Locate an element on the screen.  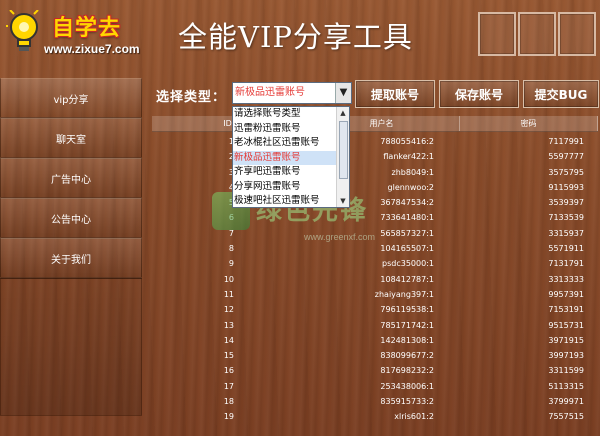
cell-username: 785171742:1 is located at coordinates (407, 325).